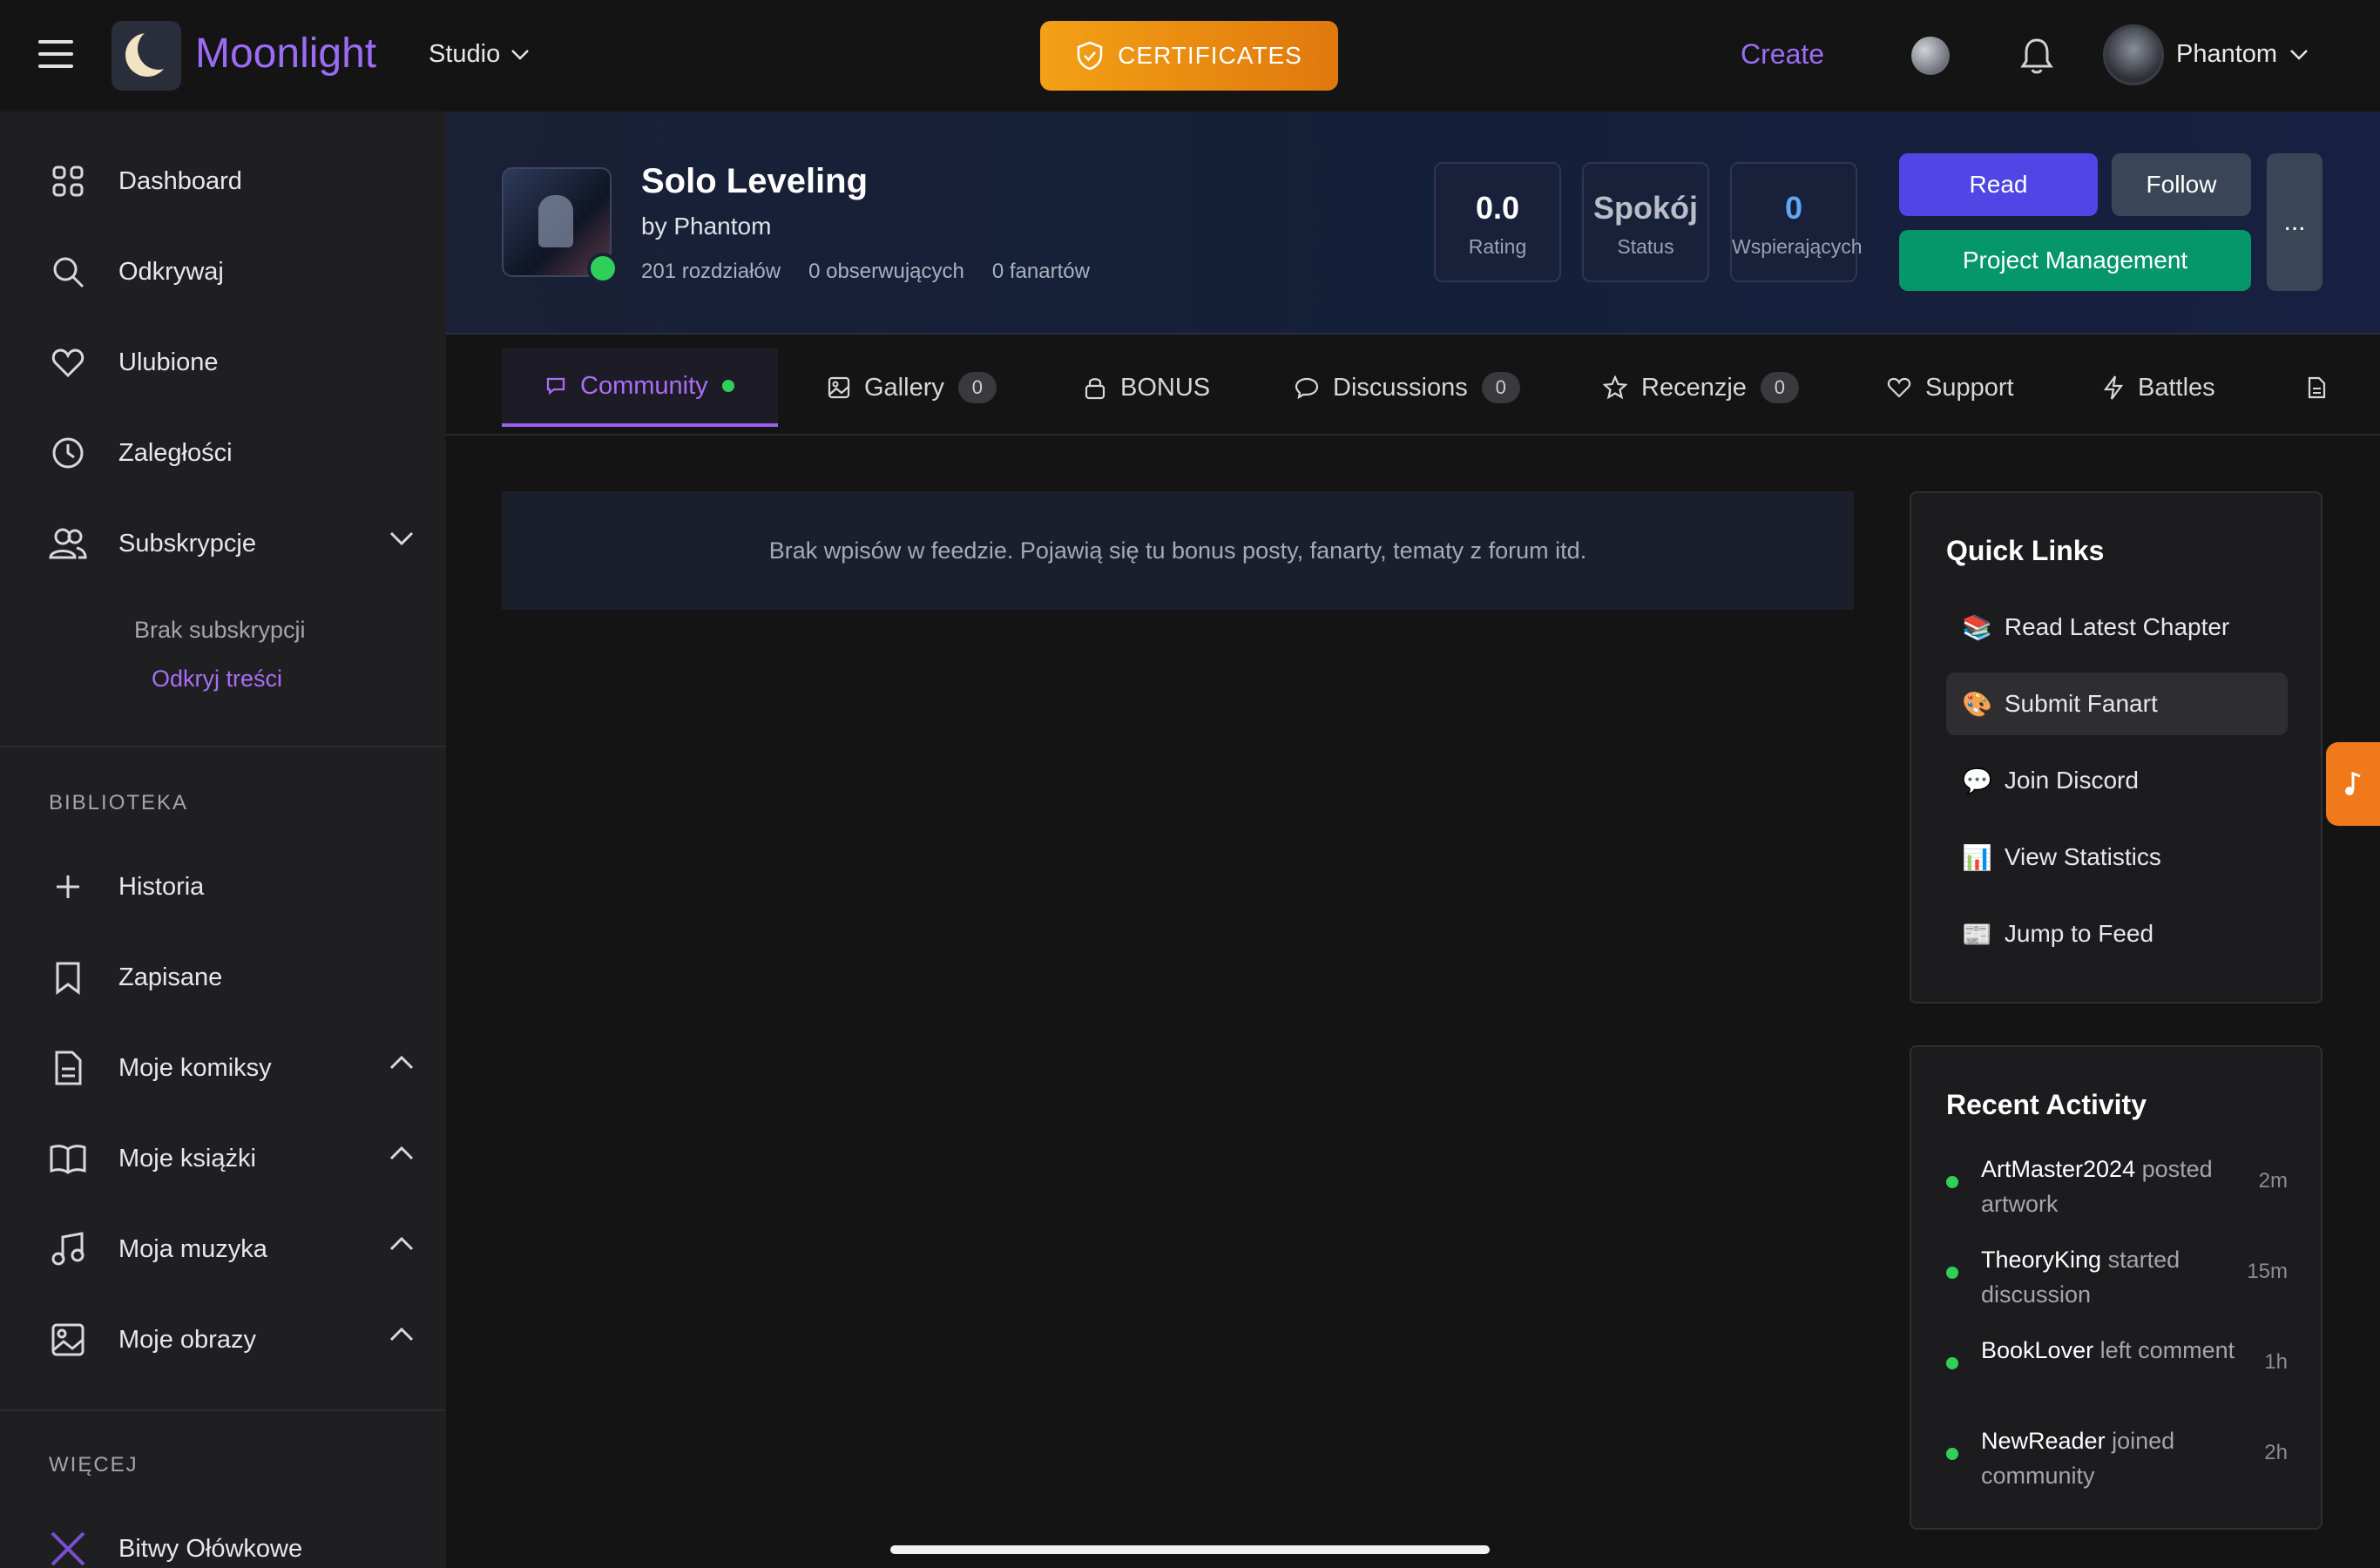 The height and width of the screenshot is (1568, 2380). Describe the element at coordinates (68, 1549) in the screenshot. I see `swords-icon` at that location.